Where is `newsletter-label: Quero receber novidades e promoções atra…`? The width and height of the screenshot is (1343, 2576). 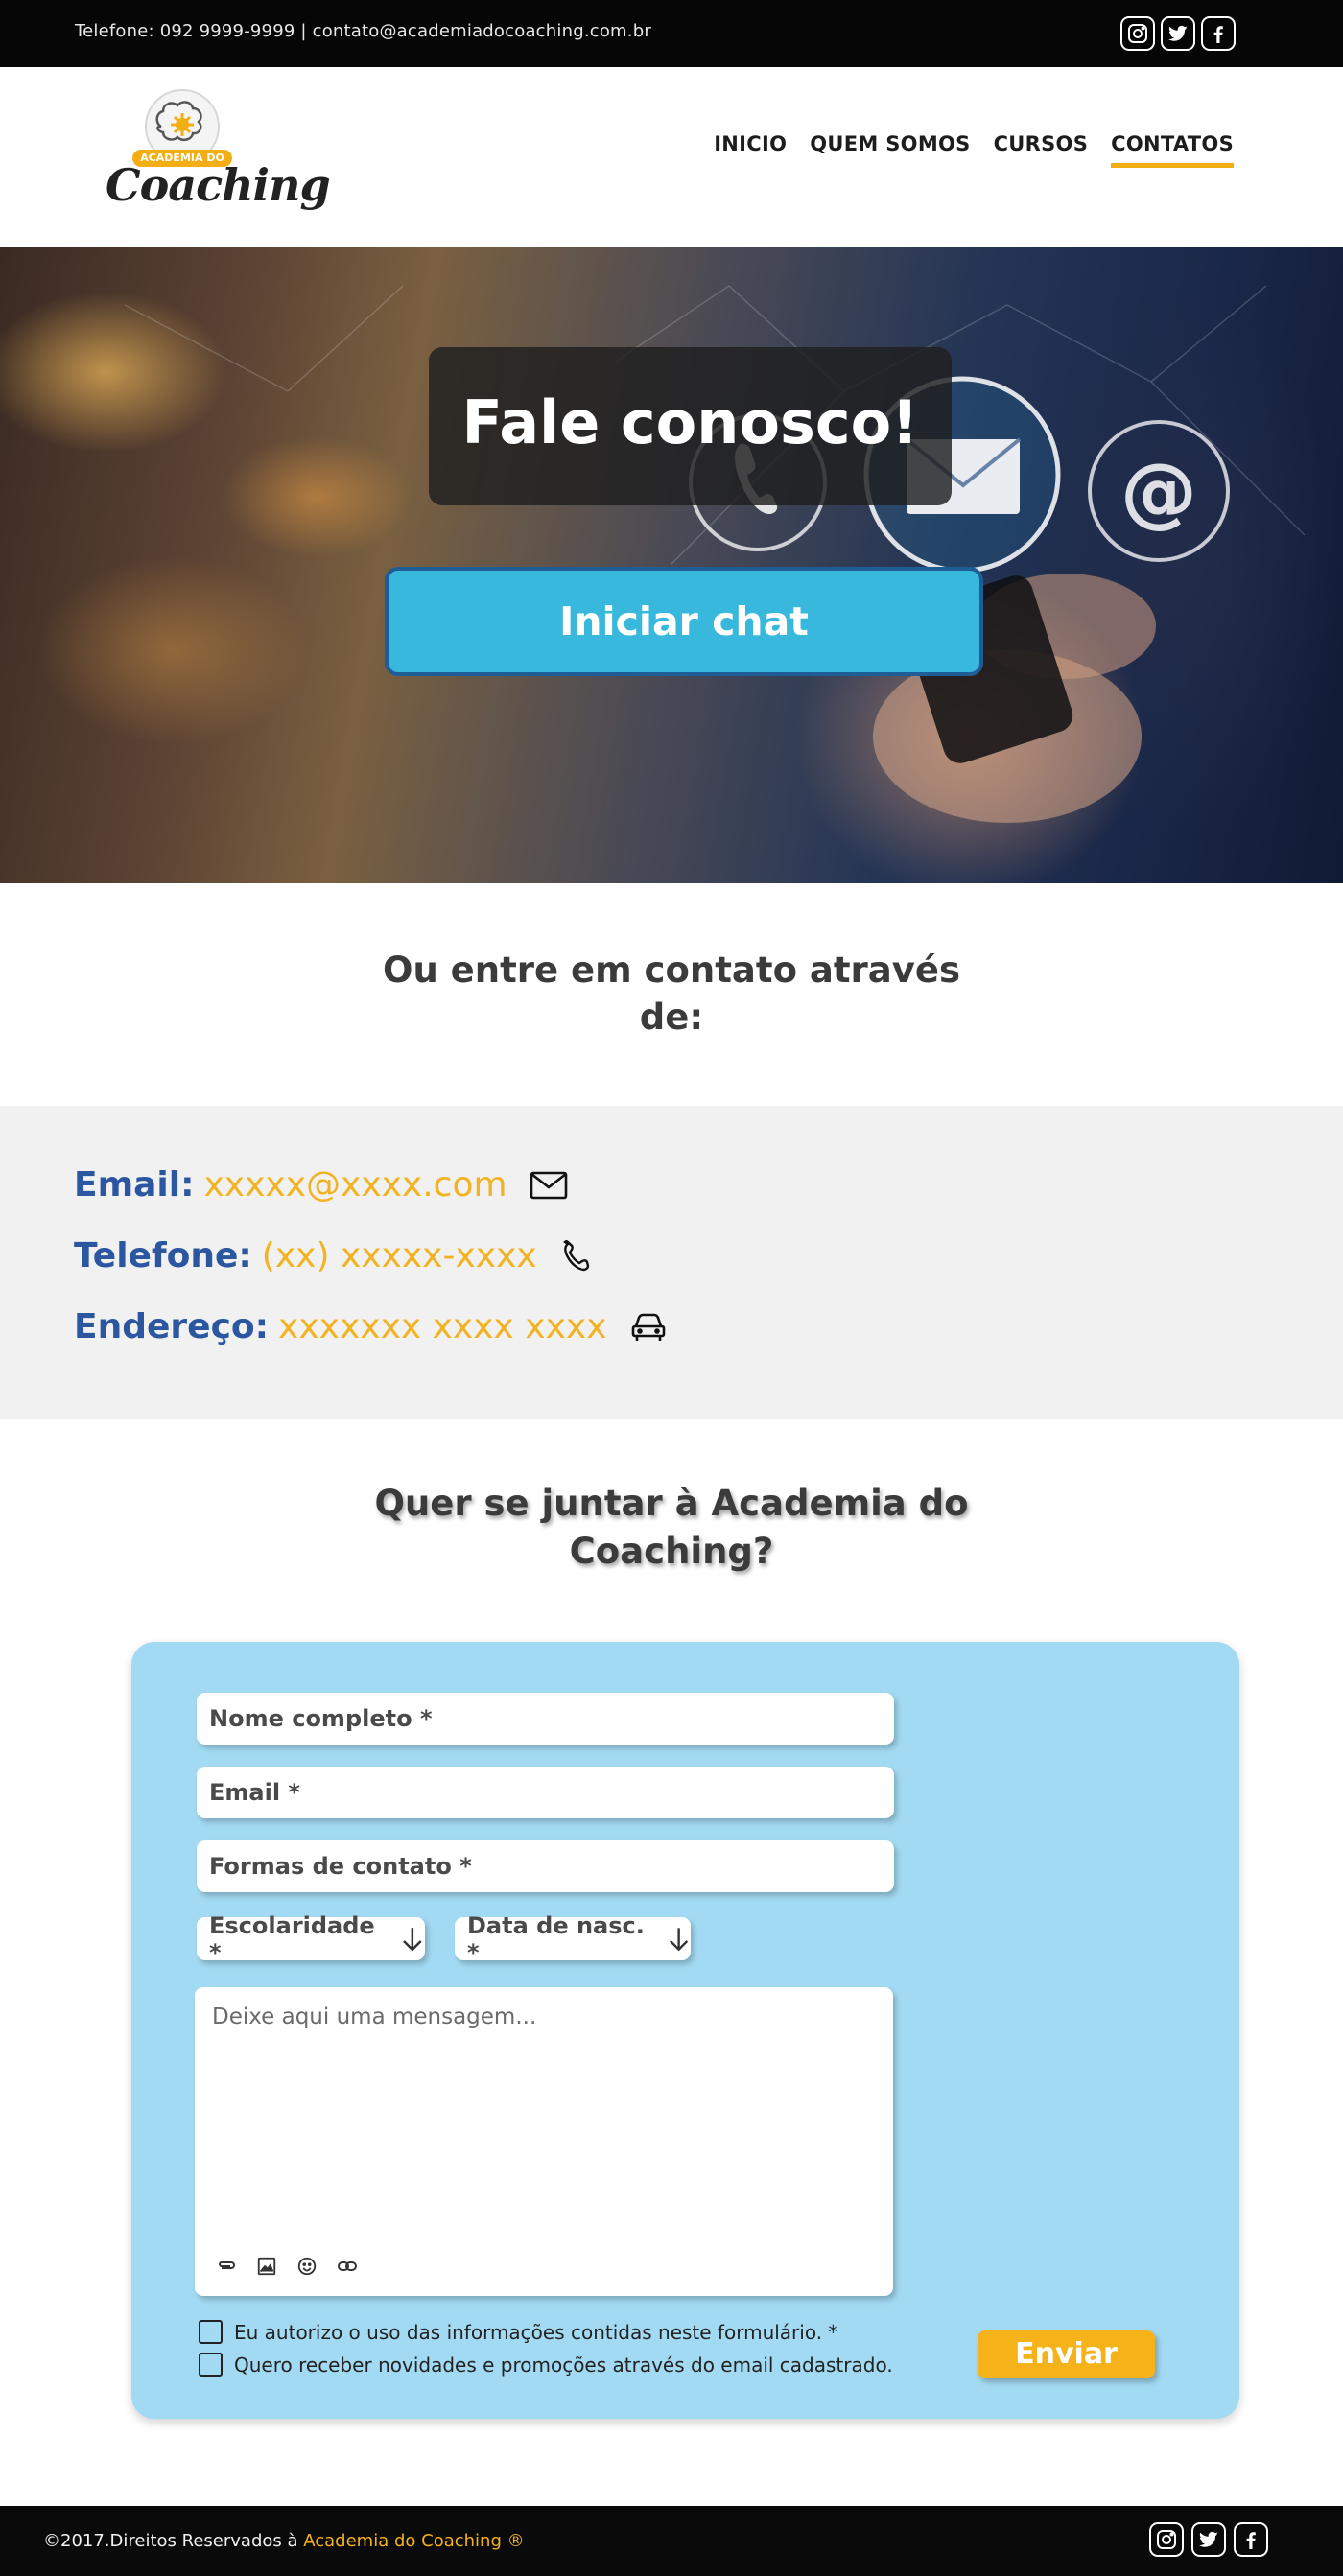 newsletter-label: Quero receber novidades e promoções atra… is located at coordinates (563, 2365).